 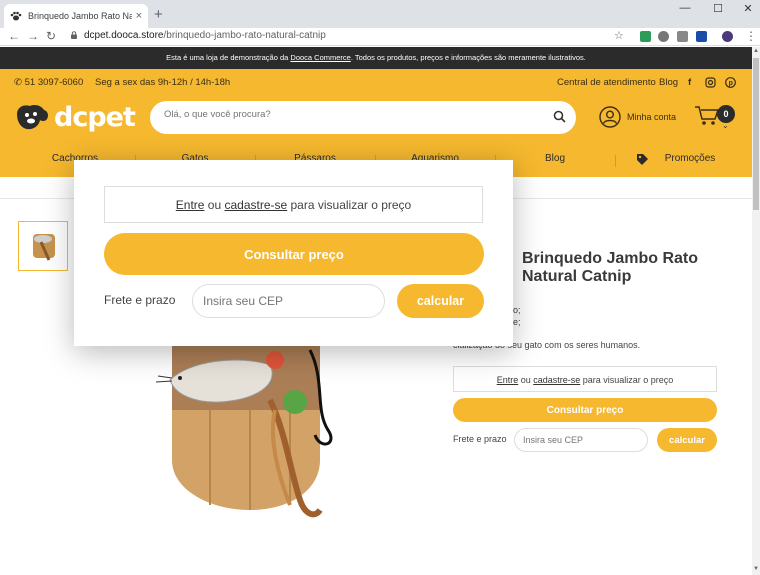 I want to click on popup-login-link: Entre, so click(x=190, y=205).